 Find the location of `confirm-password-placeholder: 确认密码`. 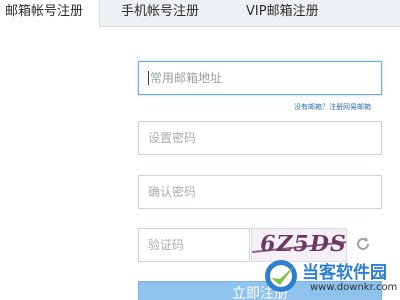

confirm-password-placeholder: 确认密码 is located at coordinates (172, 192).